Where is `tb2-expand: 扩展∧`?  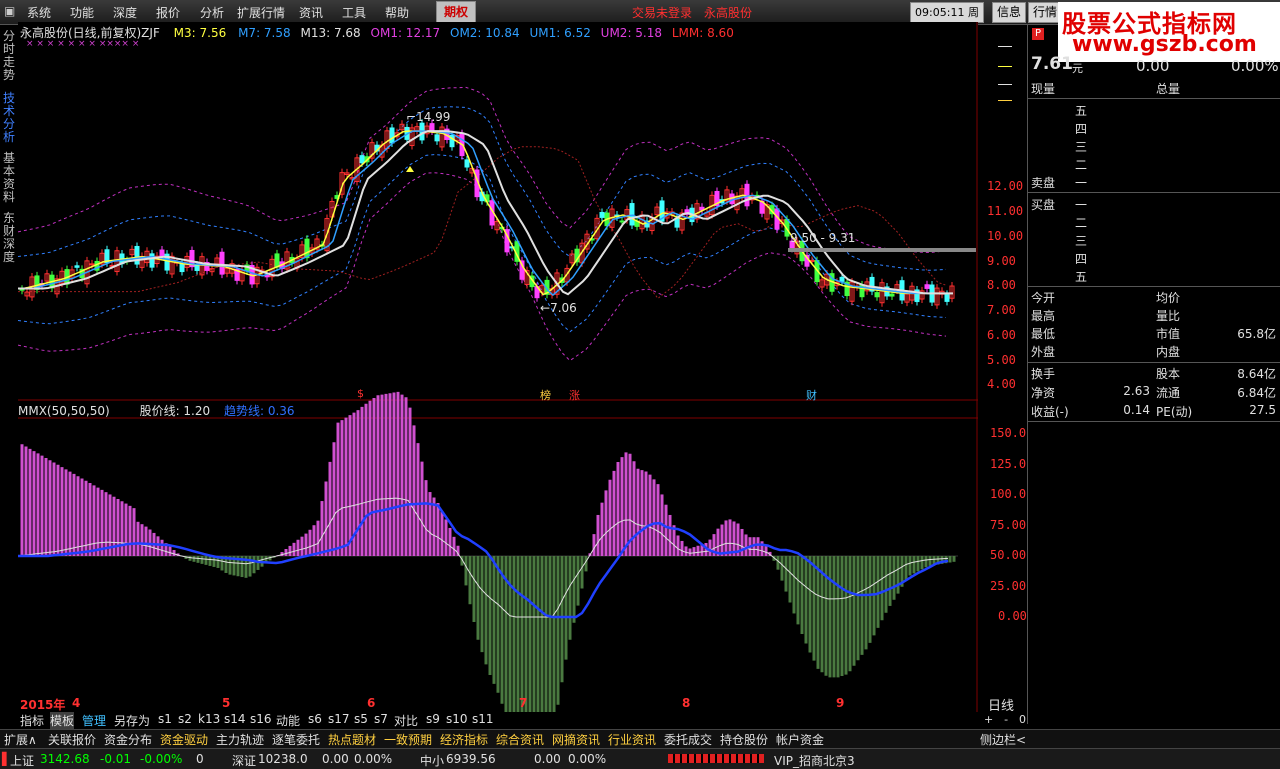
tb2-expand: 扩展∧ is located at coordinates (20, 739).